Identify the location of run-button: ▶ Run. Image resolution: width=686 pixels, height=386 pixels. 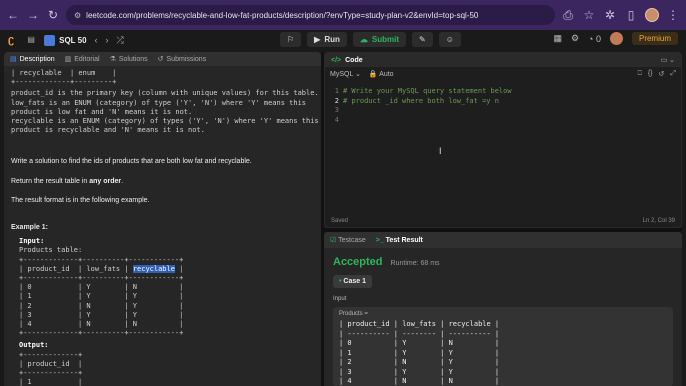
(327, 39).